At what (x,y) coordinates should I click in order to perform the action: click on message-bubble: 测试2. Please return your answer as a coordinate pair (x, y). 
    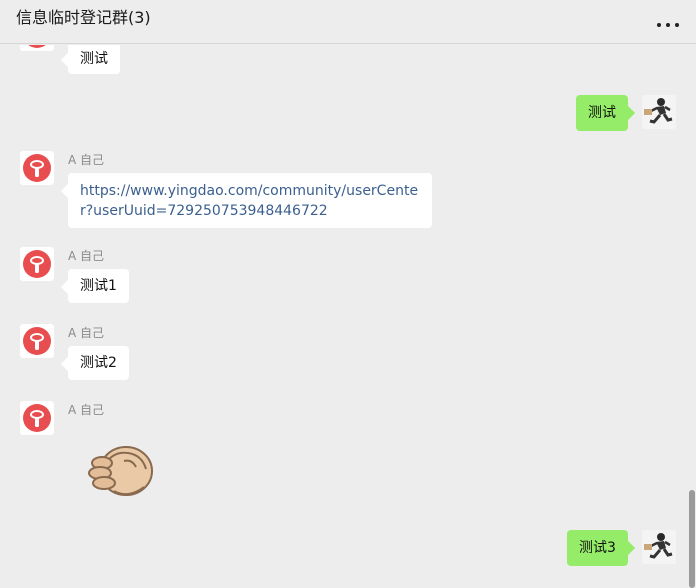
    Looking at the image, I should click on (98, 363).